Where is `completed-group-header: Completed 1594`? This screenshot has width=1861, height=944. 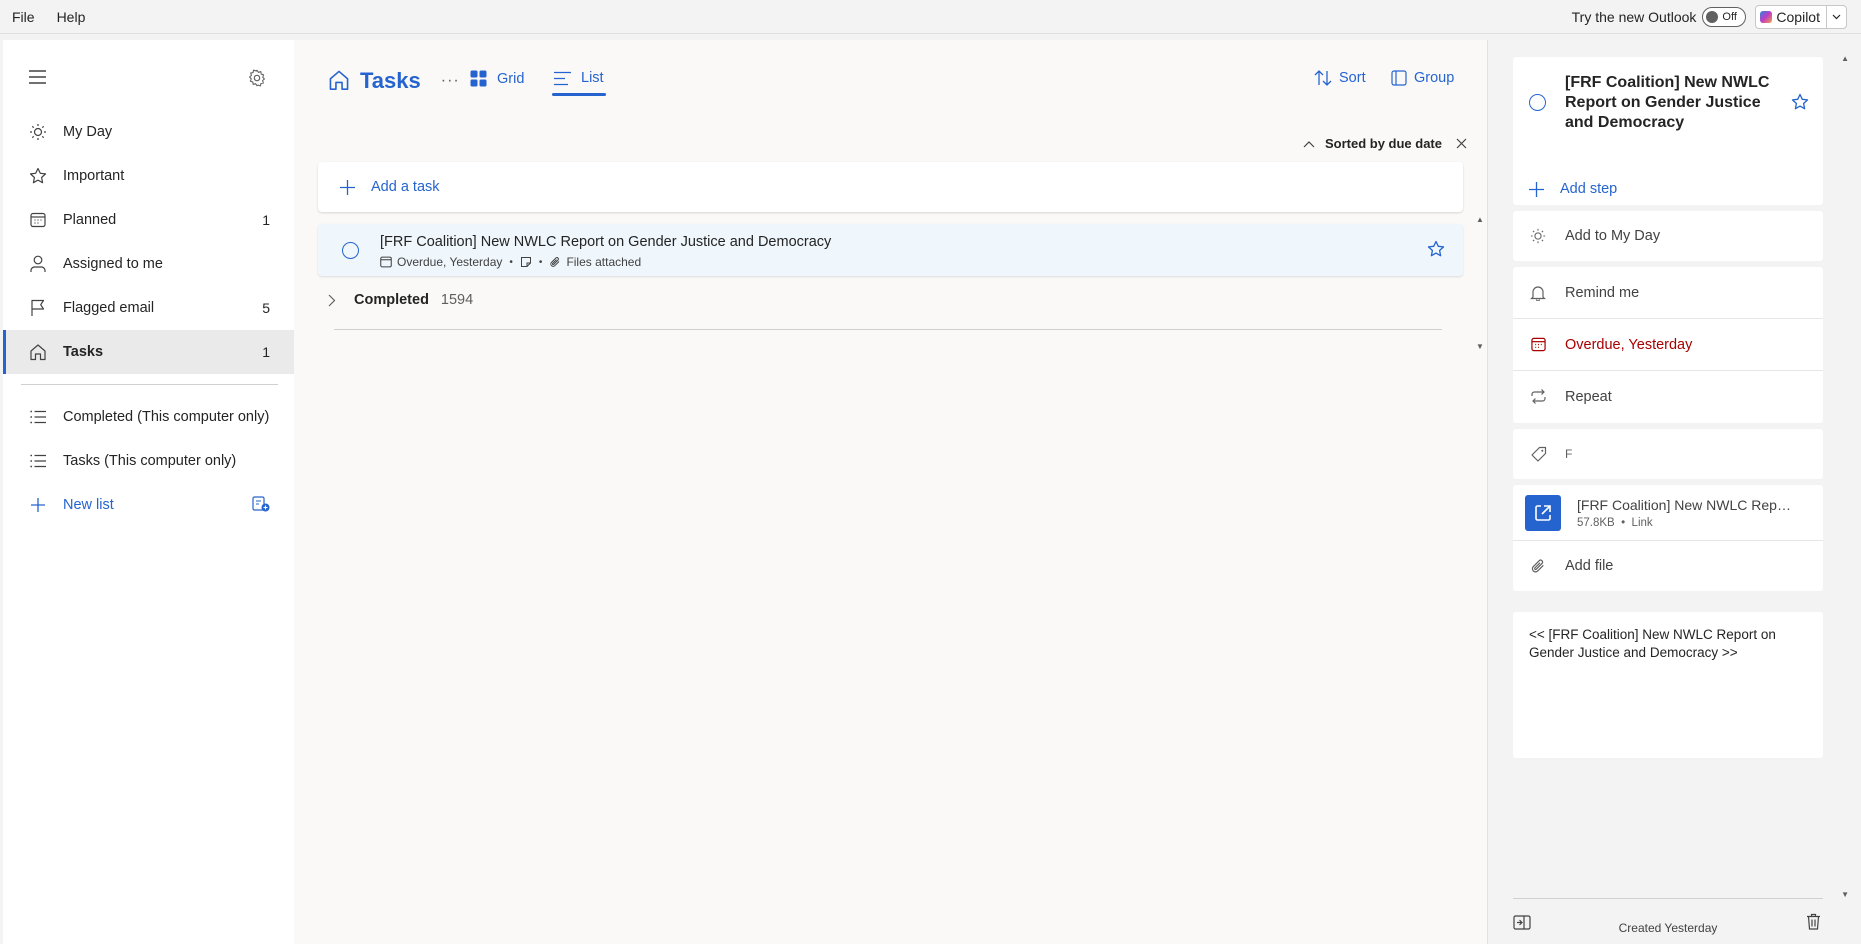
completed-group-header: Completed 1594 is located at coordinates (400, 300).